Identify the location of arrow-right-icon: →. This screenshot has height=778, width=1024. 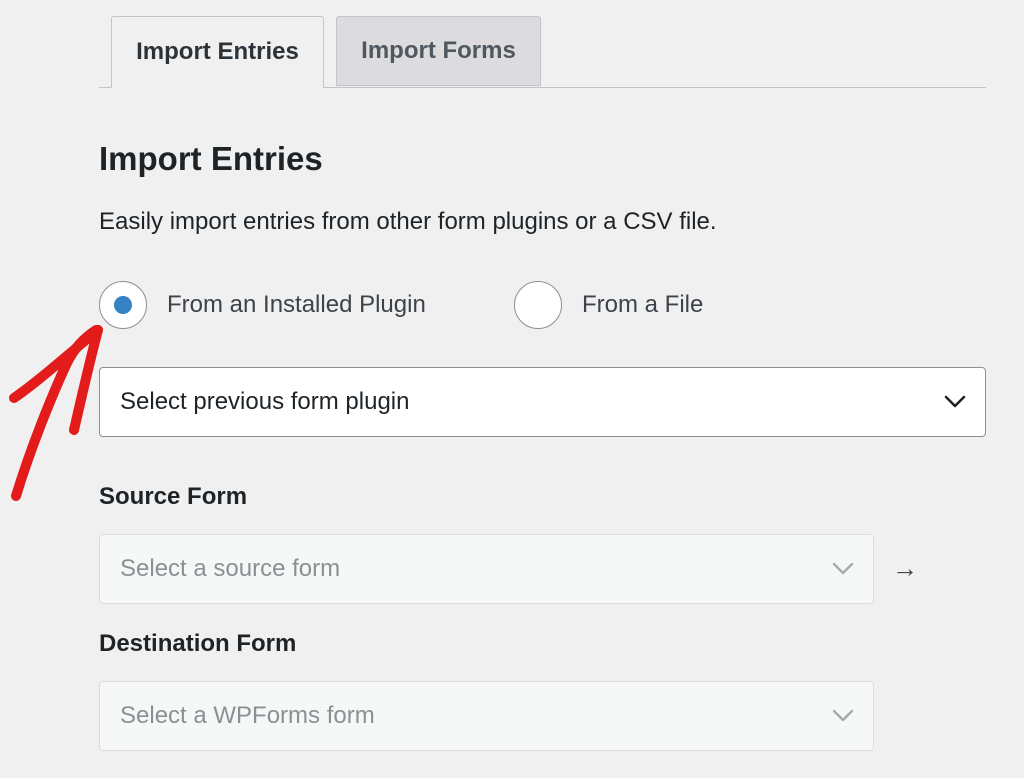
(905, 568).